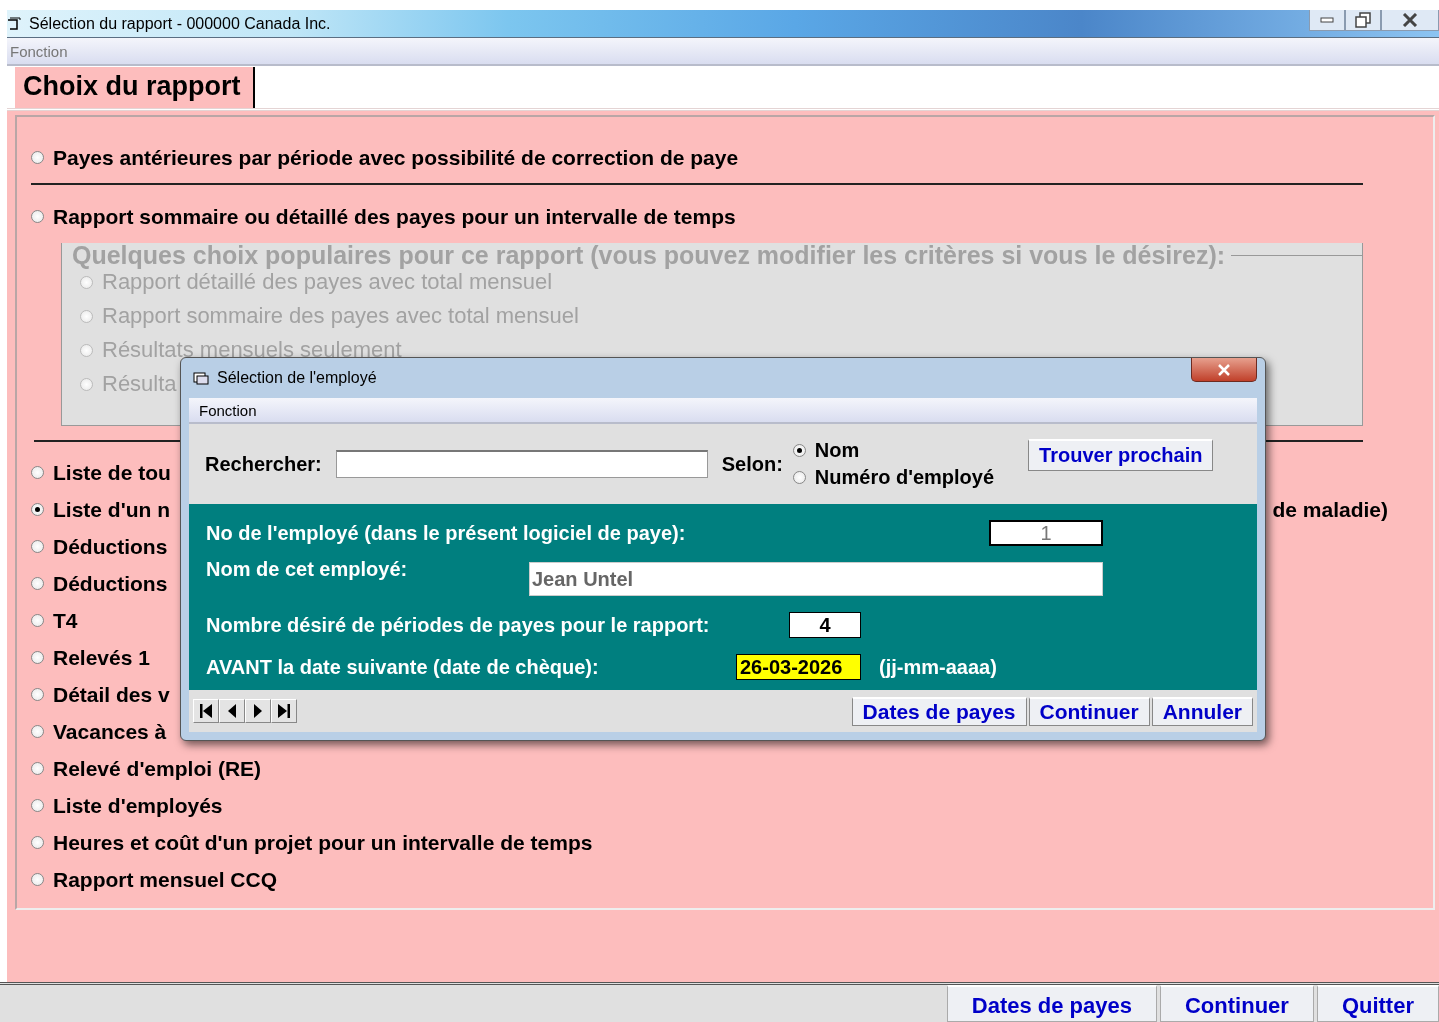 The width and height of the screenshot is (1439, 1022). What do you see at coordinates (138, 805) in the screenshot?
I see `option-label: Liste d'employés` at bounding box center [138, 805].